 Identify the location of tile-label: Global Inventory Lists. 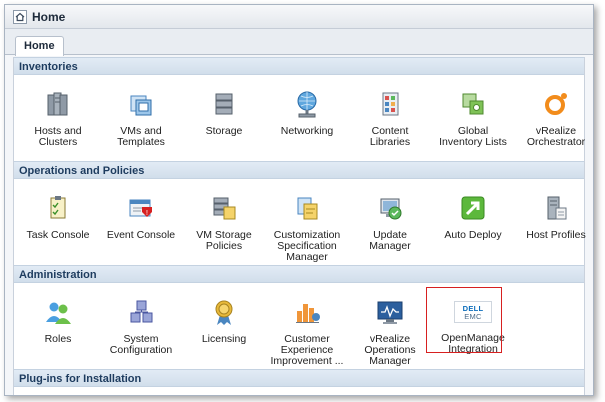
(473, 136).